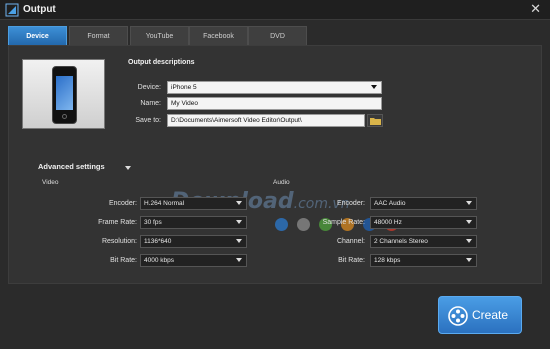  Describe the element at coordinates (122, 203) in the screenshot. I see `video-encoder-label: Encoder:` at that location.